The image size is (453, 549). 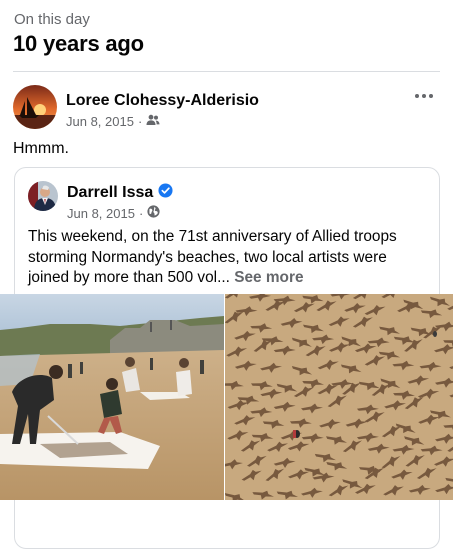 I want to click on verified-badge-icon, so click(x=165, y=193).